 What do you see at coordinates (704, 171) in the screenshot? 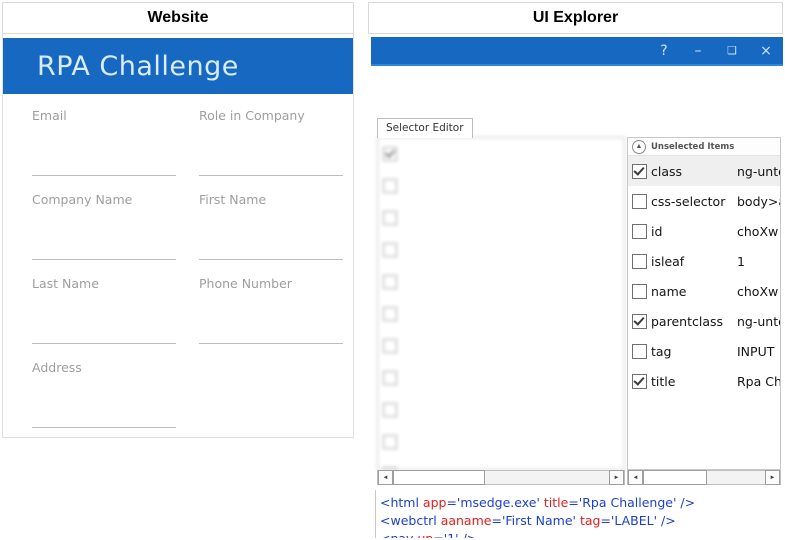
I see `property-row: class ng-untouc` at bounding box center [704, 171].